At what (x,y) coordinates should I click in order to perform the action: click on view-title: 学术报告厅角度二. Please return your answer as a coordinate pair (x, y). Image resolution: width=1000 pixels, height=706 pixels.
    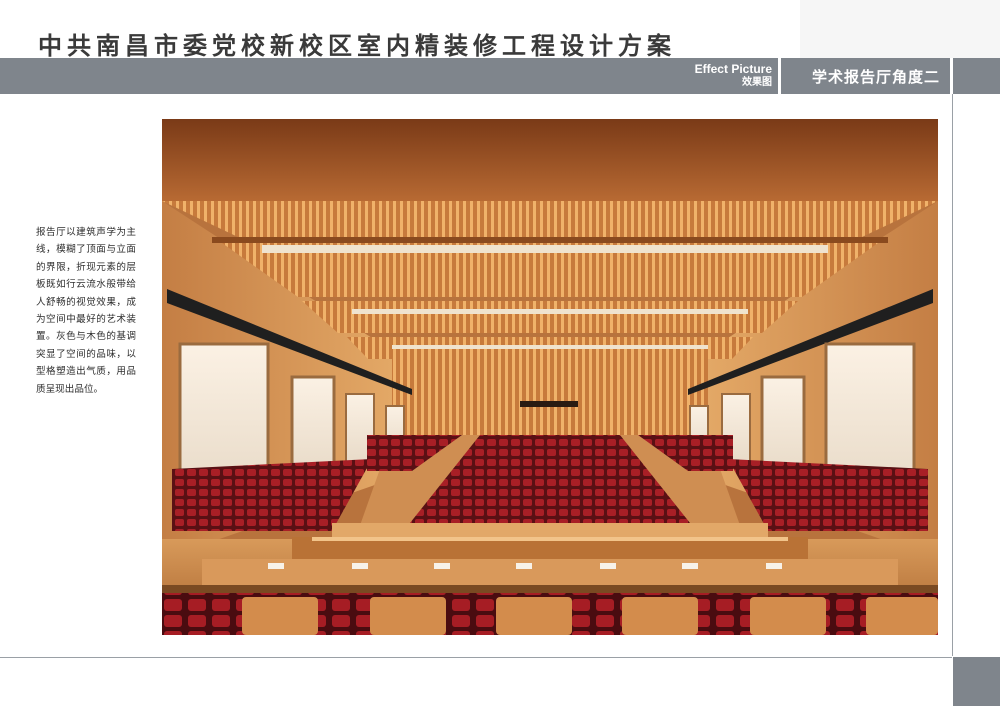
    Looking at the image, I should click on (875, 77).